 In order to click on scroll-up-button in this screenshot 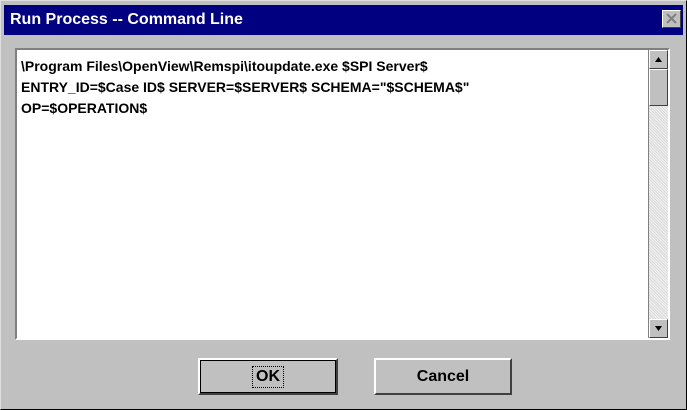, I will do `click(658, 59)`.